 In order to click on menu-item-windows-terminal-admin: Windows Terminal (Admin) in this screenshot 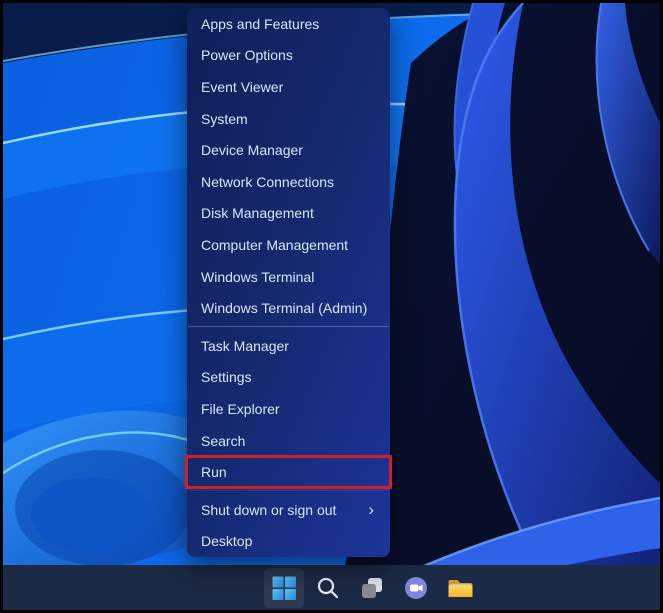, I will do `click(288, 308)`.